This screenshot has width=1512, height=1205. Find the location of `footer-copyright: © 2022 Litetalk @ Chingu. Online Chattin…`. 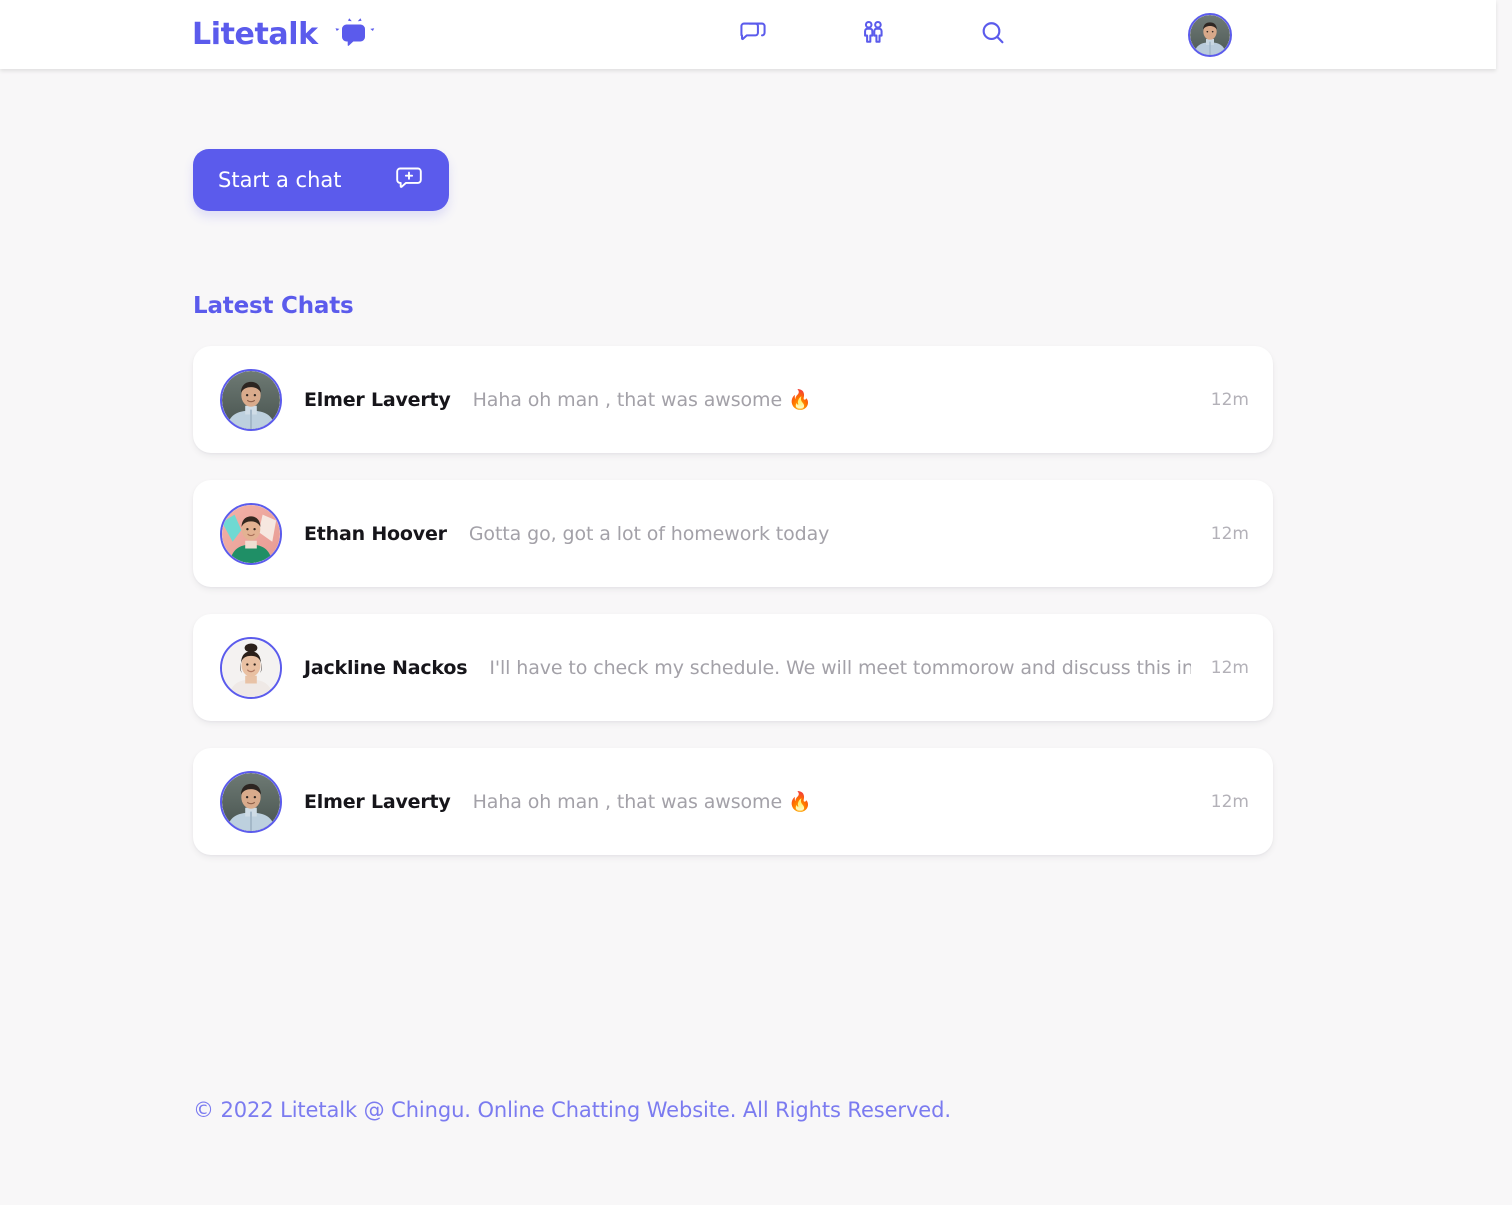

footer-copyright: © 2022 Litetalk @ Chingu. Online Chattin… is located at coordinates (572, 1110).